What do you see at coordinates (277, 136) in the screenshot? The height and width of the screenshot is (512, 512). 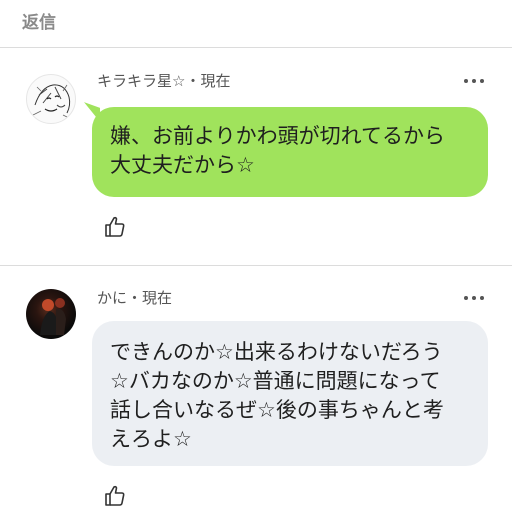 I see `comment-text-line: 嫌、お前よりかわ頭が切れてるから` at bounding box center [277, 136].